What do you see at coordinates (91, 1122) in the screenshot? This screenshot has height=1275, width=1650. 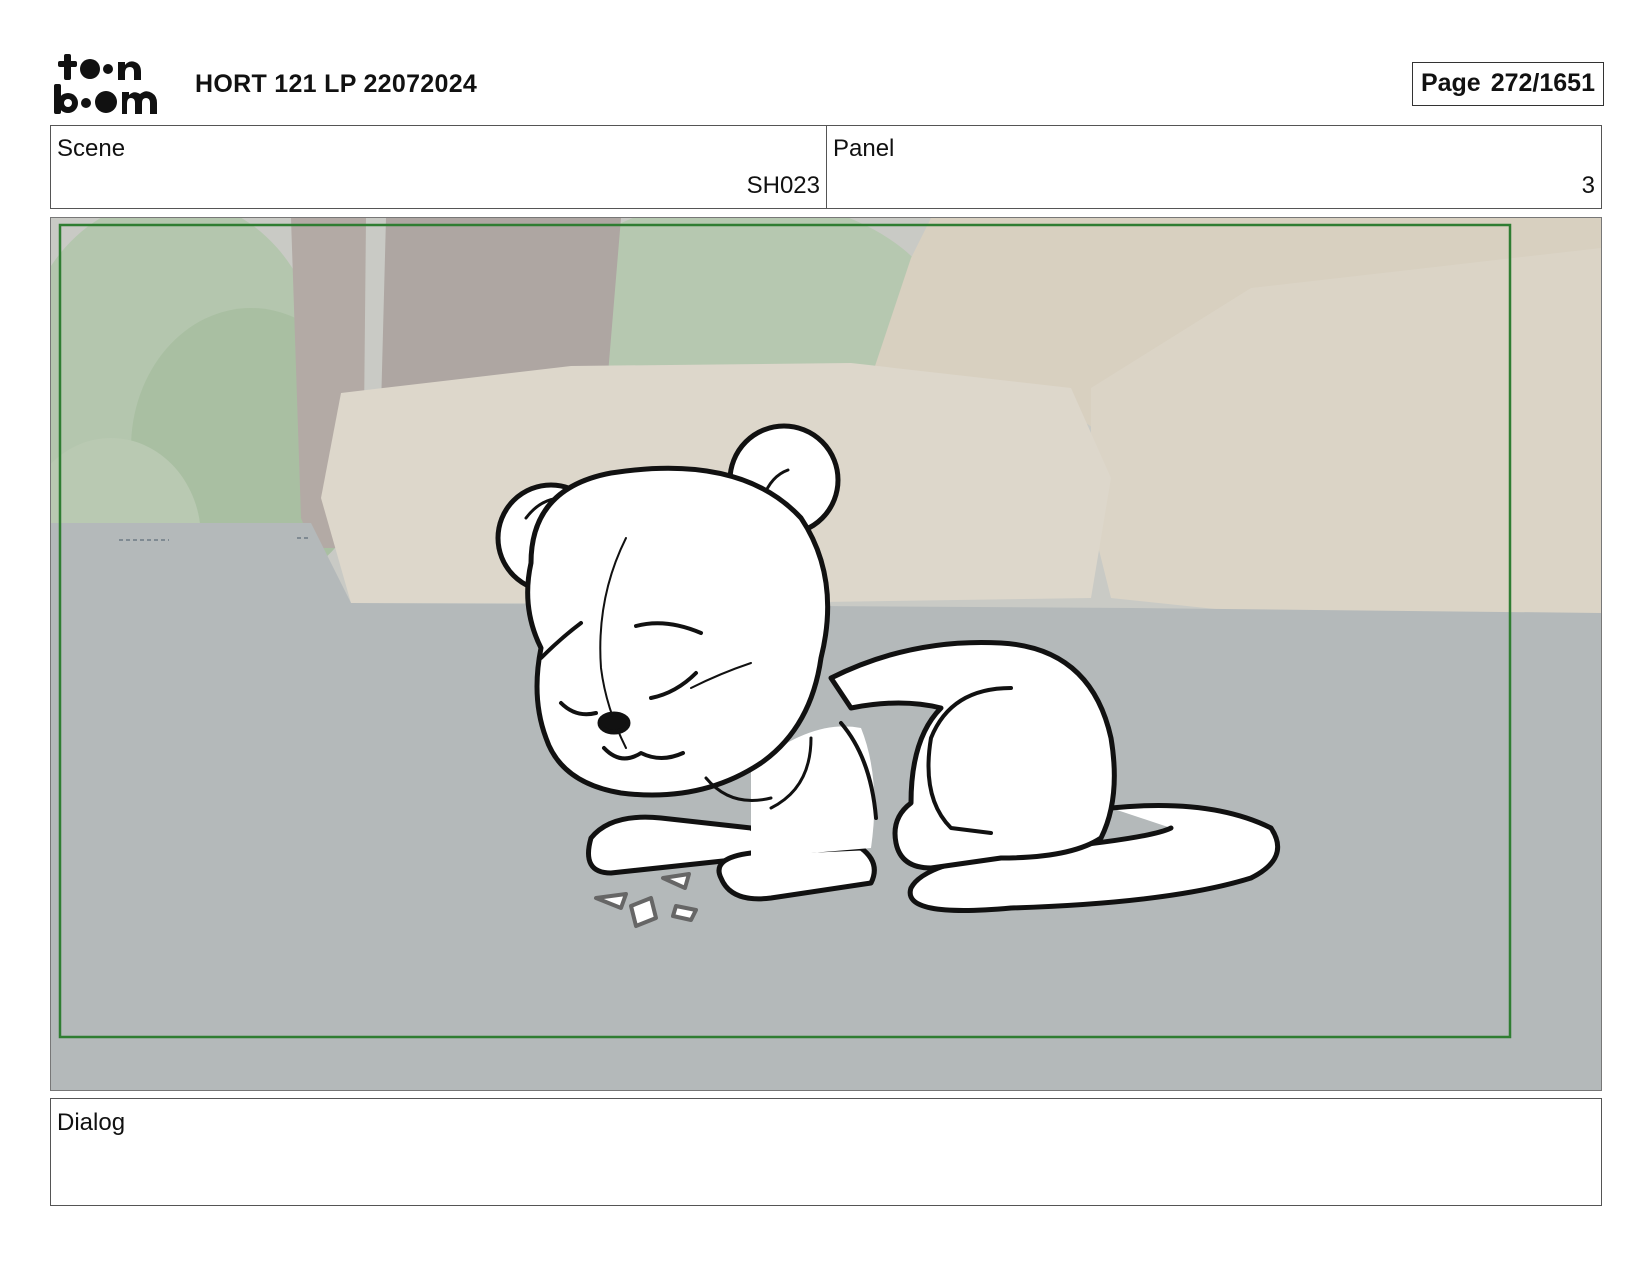 I see `dialog-label: Dialog` at bounding box center [91, 1122].